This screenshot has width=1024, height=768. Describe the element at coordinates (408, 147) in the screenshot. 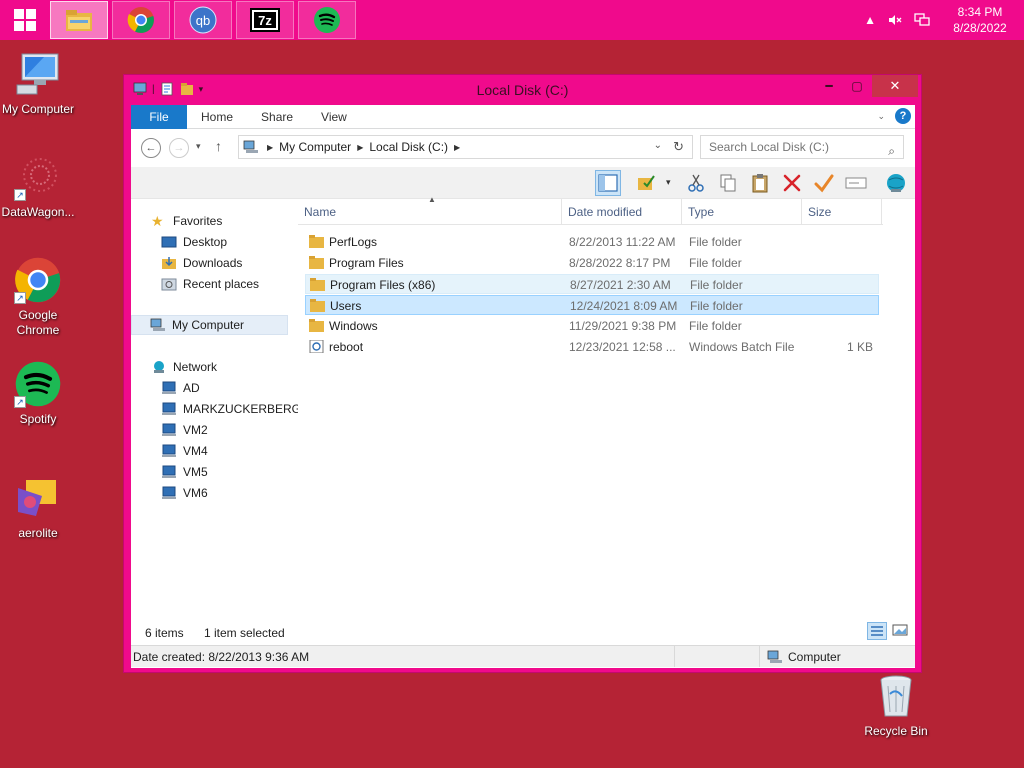

I see `breadcrumb-local-disk: Local Disk (C:)` at that location.